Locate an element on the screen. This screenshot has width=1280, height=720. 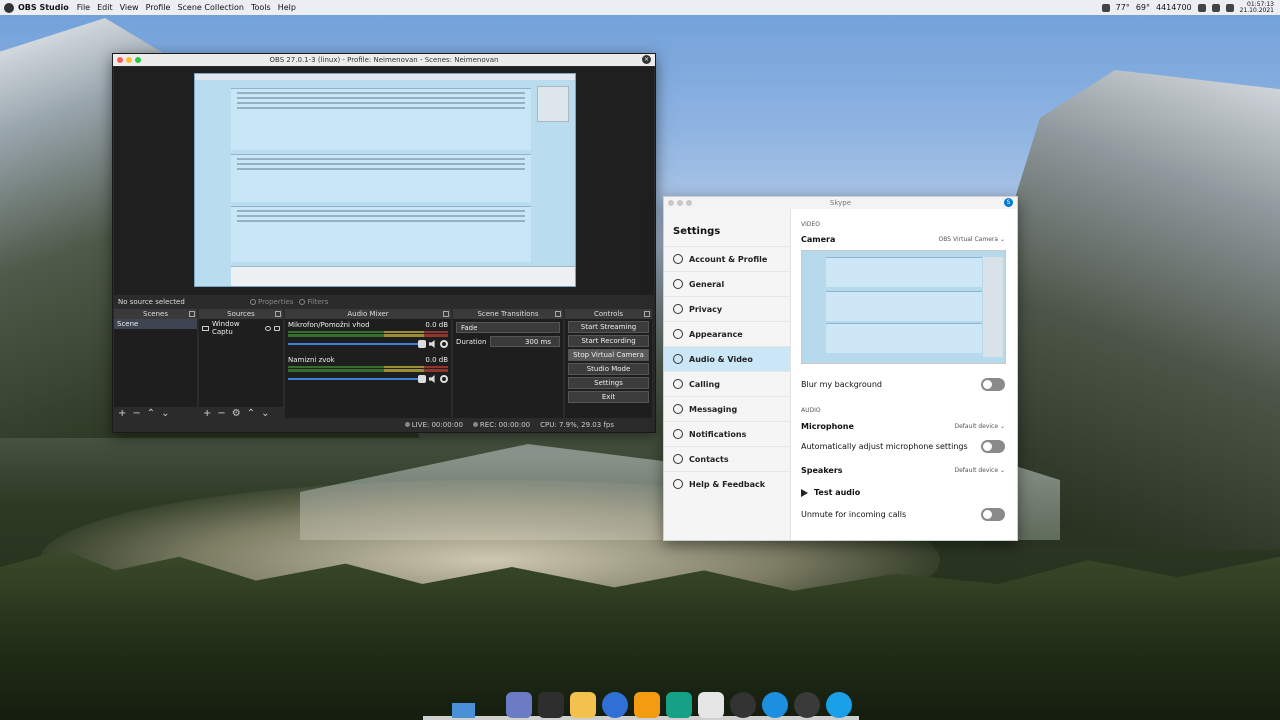
nav-general: General is located at coordinates (727, 283).